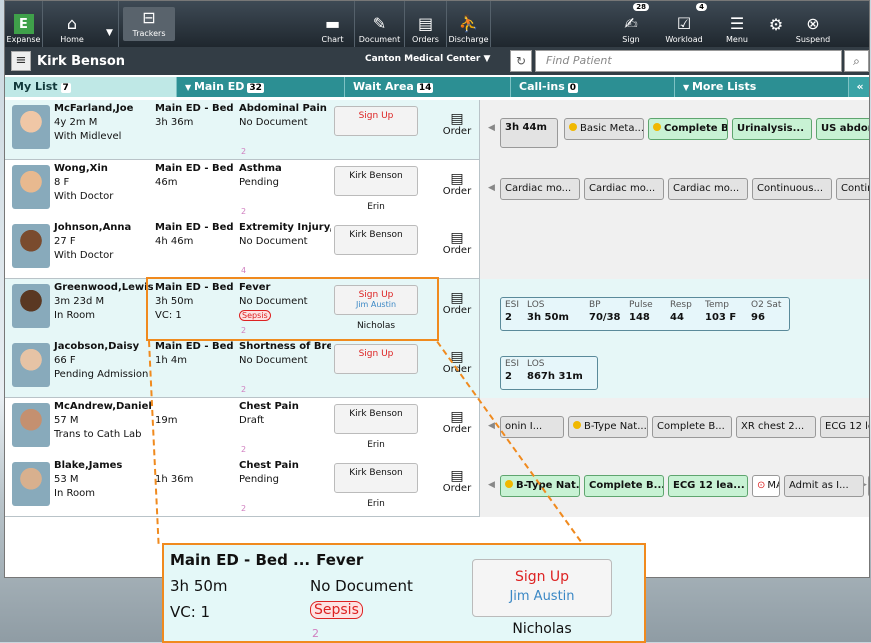 The image size is (871, 643). I want to click on order-chip: ⊙MAR, so click(766, 486).